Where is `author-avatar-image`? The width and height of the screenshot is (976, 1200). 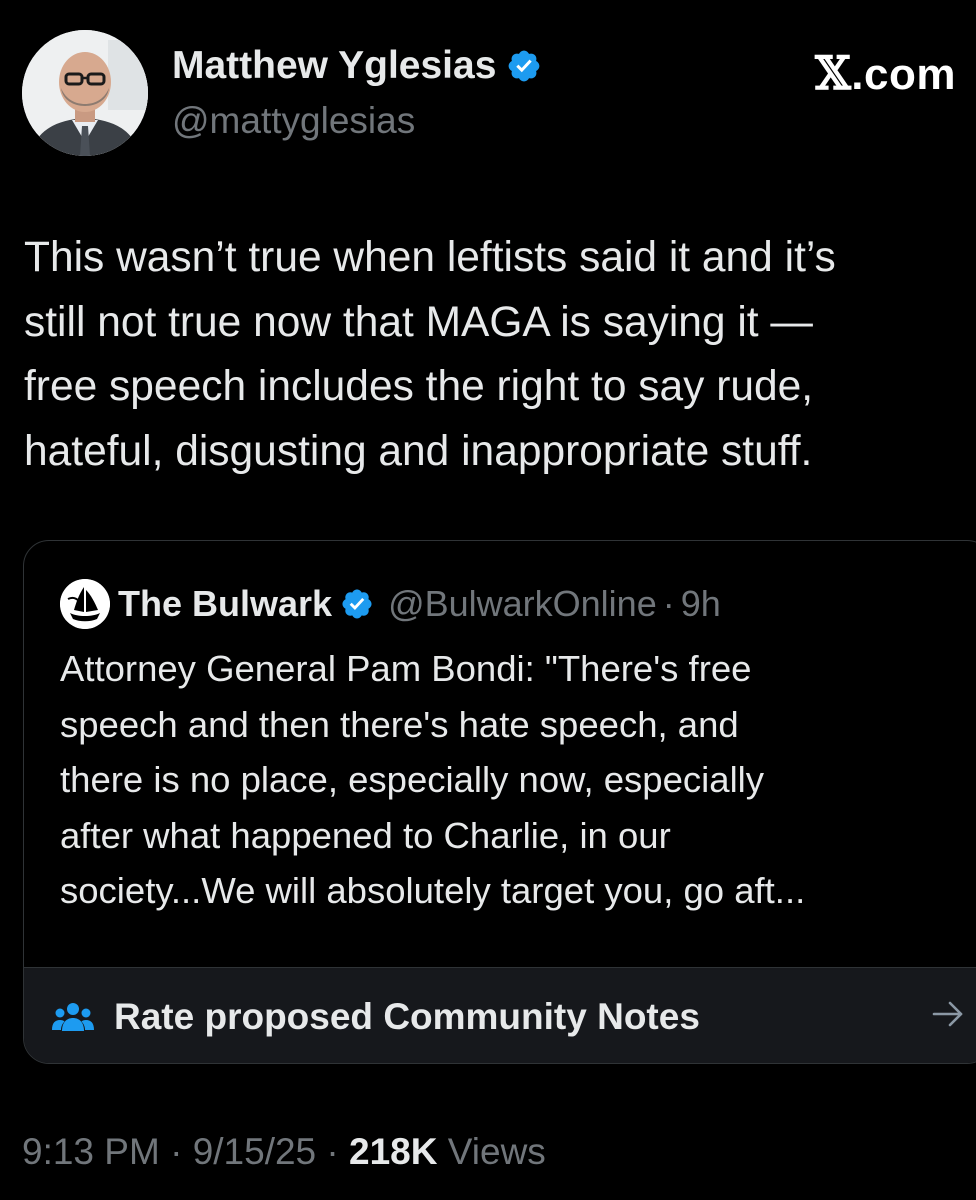
author-avatar-image is located at coordinates (85, 93).